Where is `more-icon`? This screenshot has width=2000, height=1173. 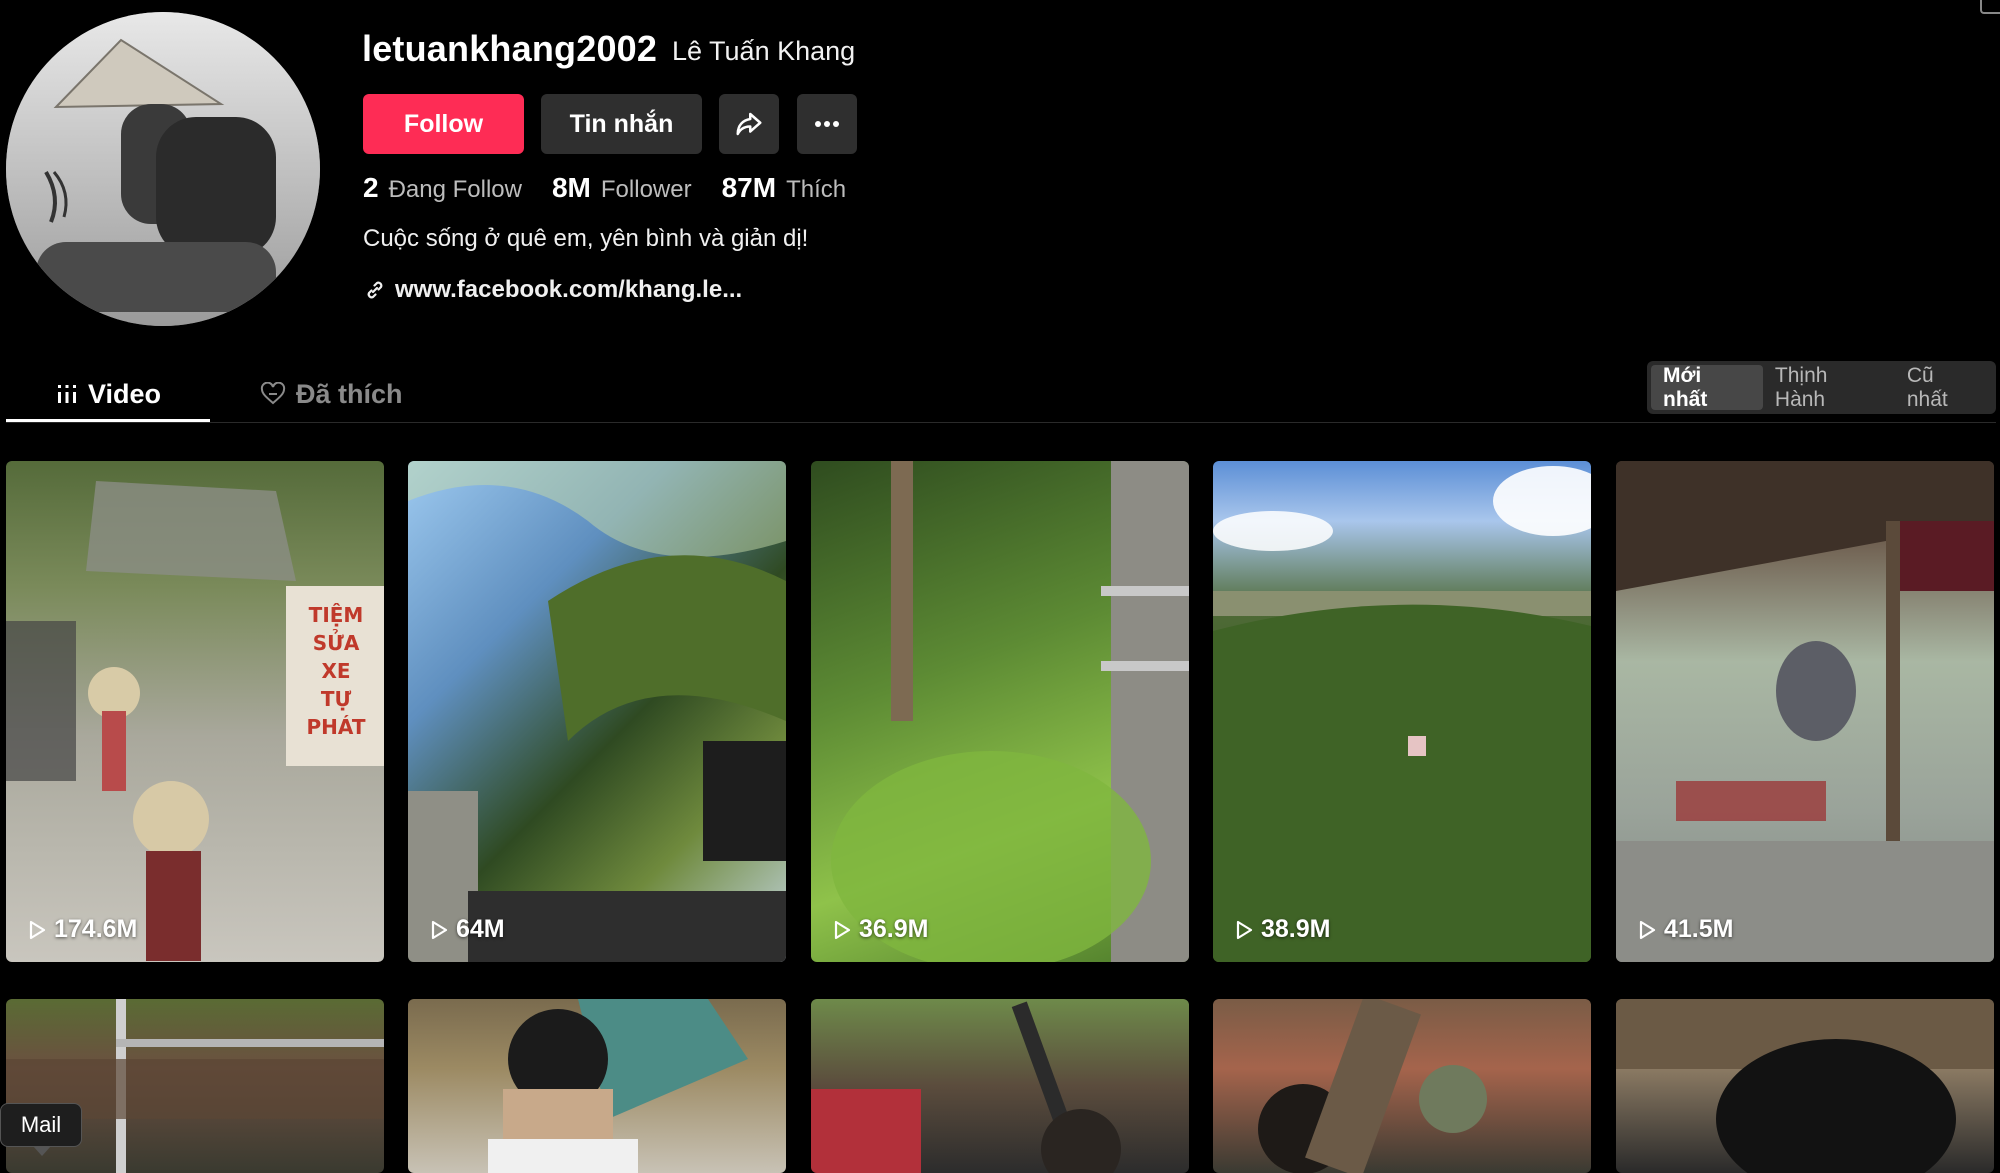
more-icon is located at coordinates (827, 124).